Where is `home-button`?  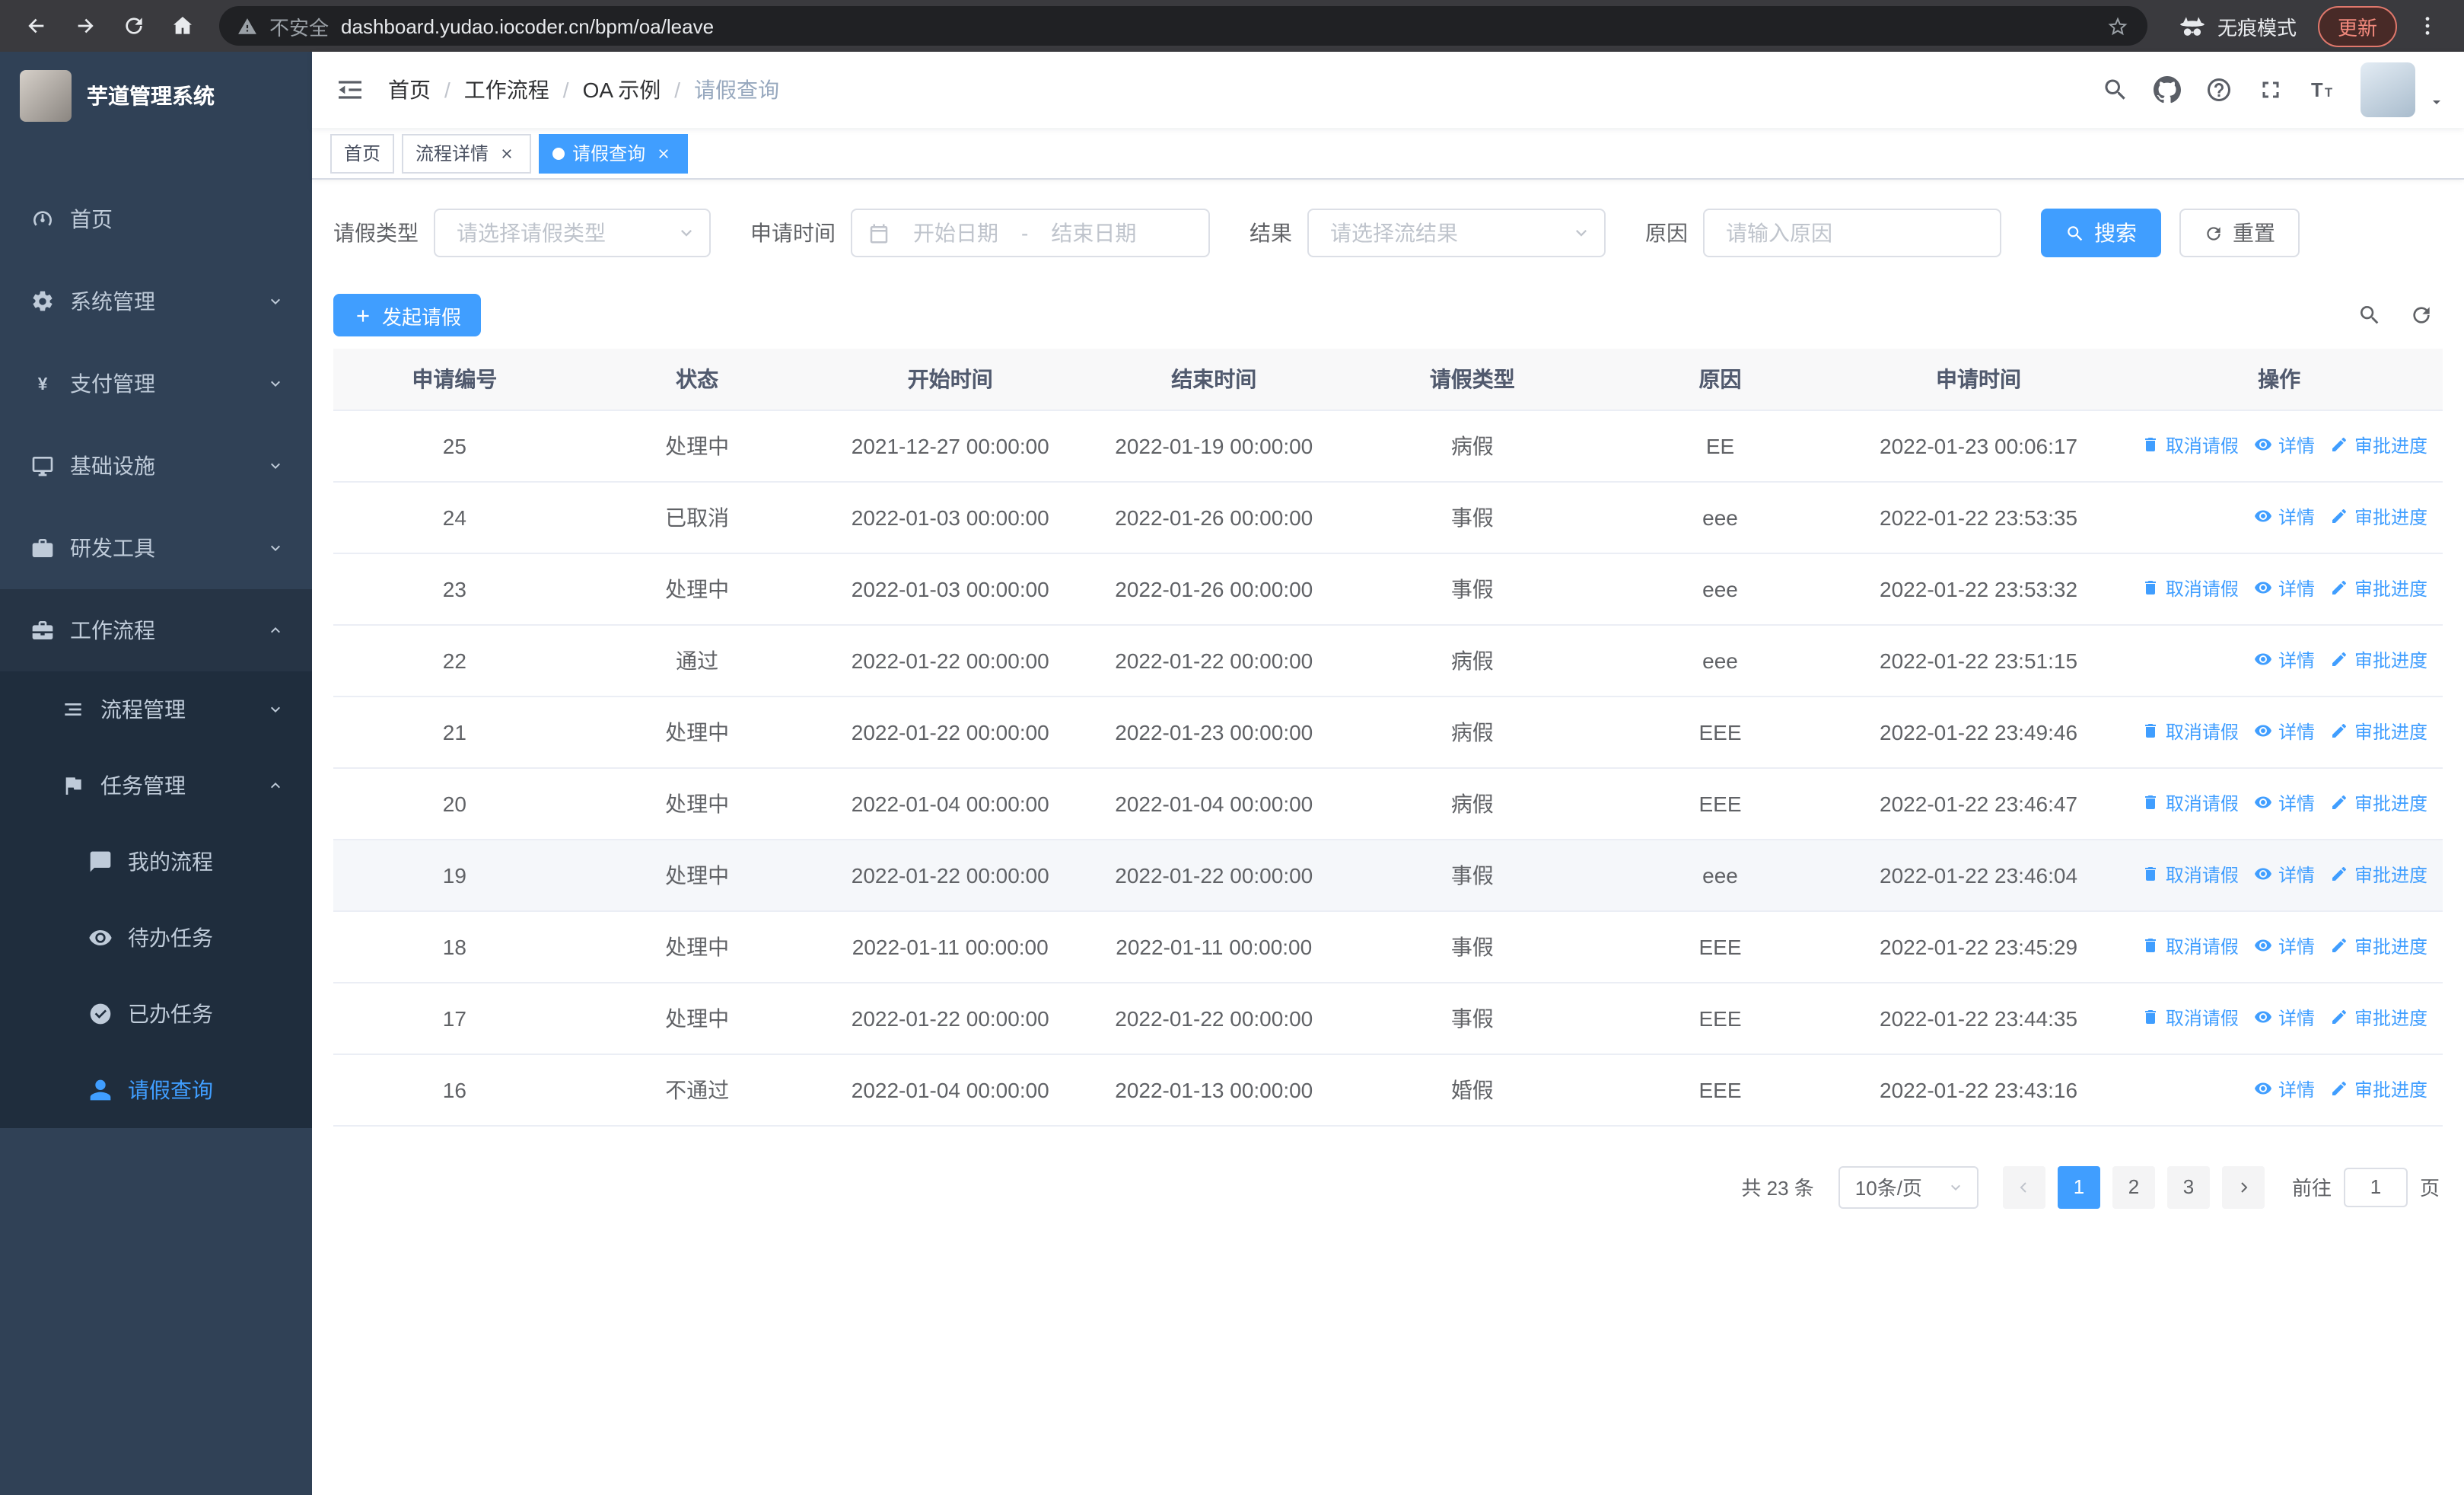 home-button is located at coordinates (182, 26).